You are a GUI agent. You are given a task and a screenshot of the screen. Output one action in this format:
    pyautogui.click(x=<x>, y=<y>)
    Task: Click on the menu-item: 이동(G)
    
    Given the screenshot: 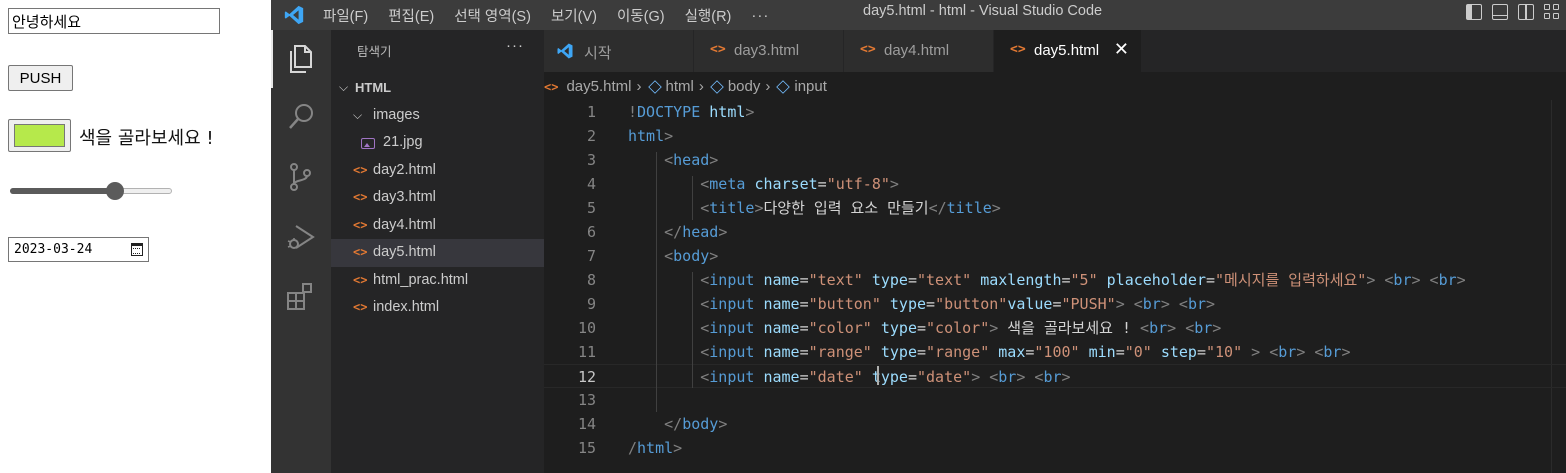 What is the action you would take?
    pyautogui.click(x=641, y=15)
    